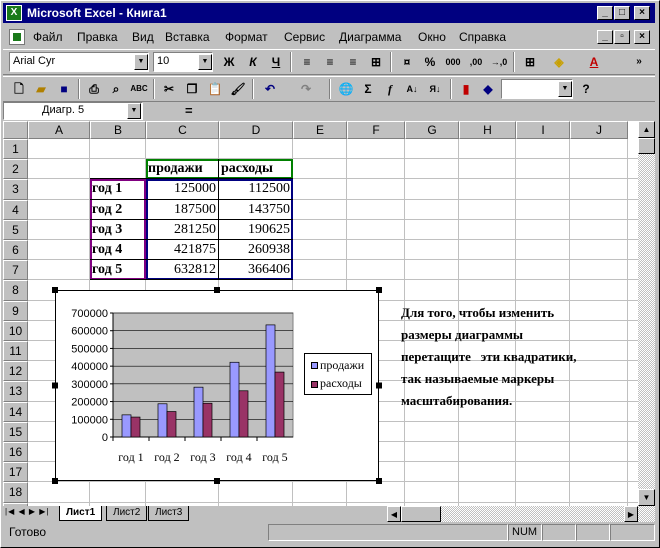 The width and height of the screenshot is (660, 548). I want to click on sheet-tab-3: Лист3, so click(169, 513).